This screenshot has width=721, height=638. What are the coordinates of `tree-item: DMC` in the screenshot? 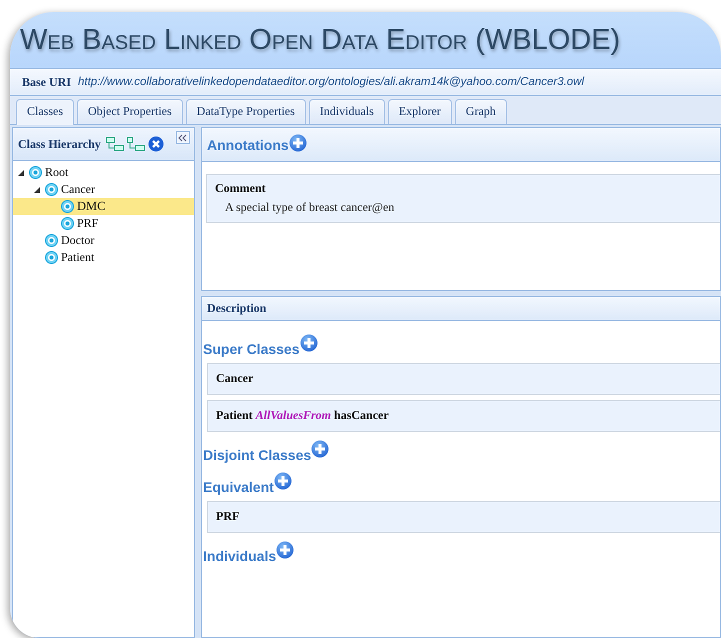 It's located at (103, 206).